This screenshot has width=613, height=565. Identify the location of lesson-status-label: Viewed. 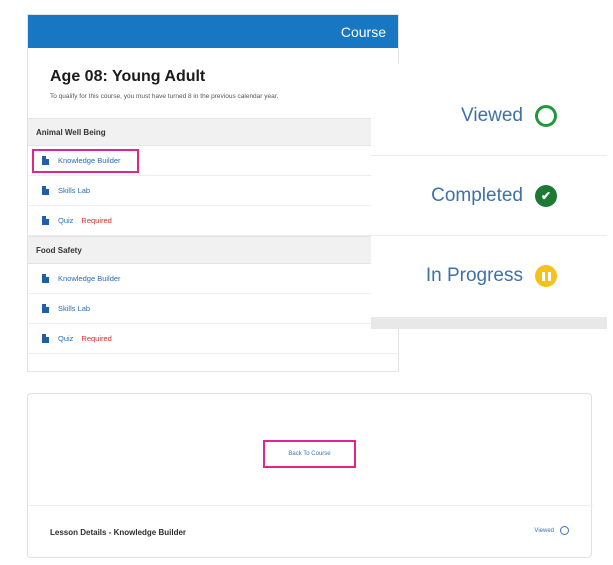
(544, 530).